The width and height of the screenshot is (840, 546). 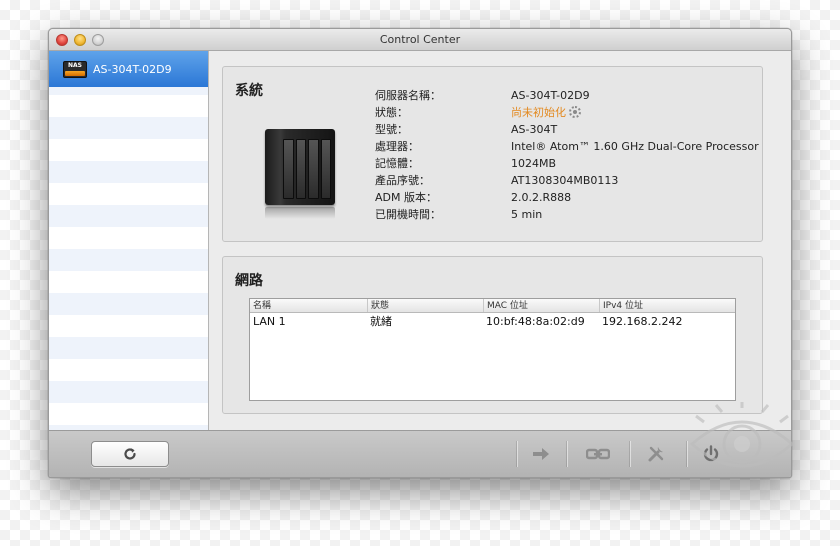 I want to click on system-section-title: 系統, so click(x=249, y=91).